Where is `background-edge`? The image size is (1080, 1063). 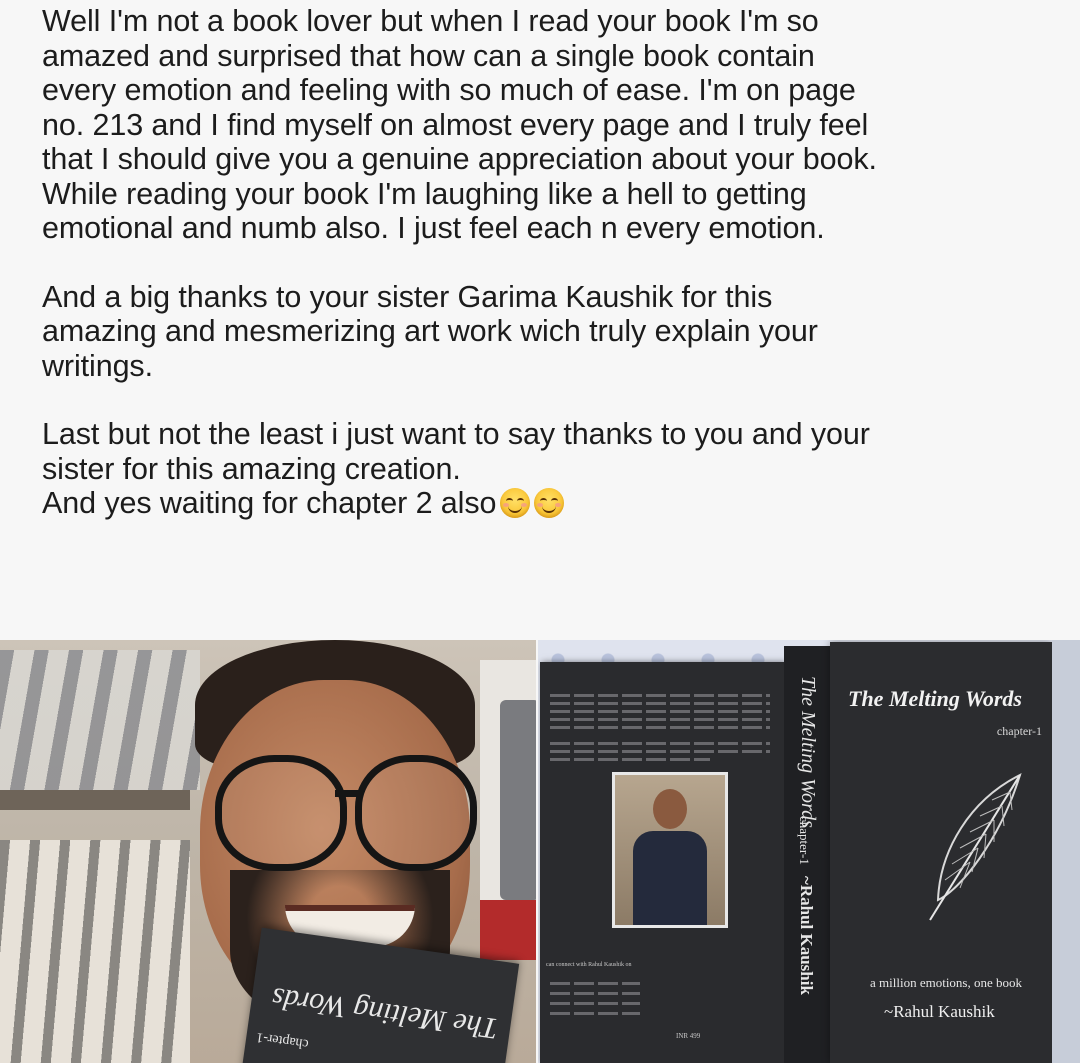
background-edge is located at coordinates (1066, 851).